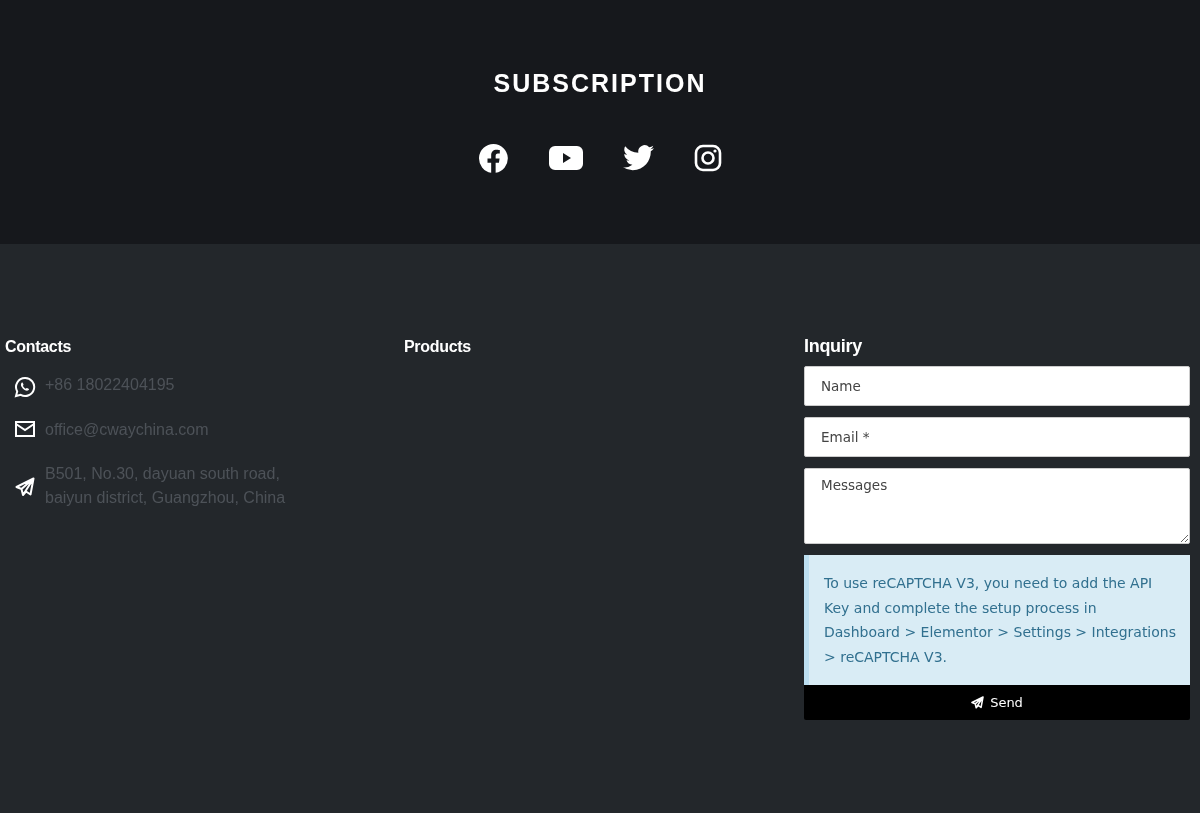 This screenshot has height=813, width=1200. Describe the element at coordinates (25, 387) in the screenshot. I see `whatsapp-icon` at that location.